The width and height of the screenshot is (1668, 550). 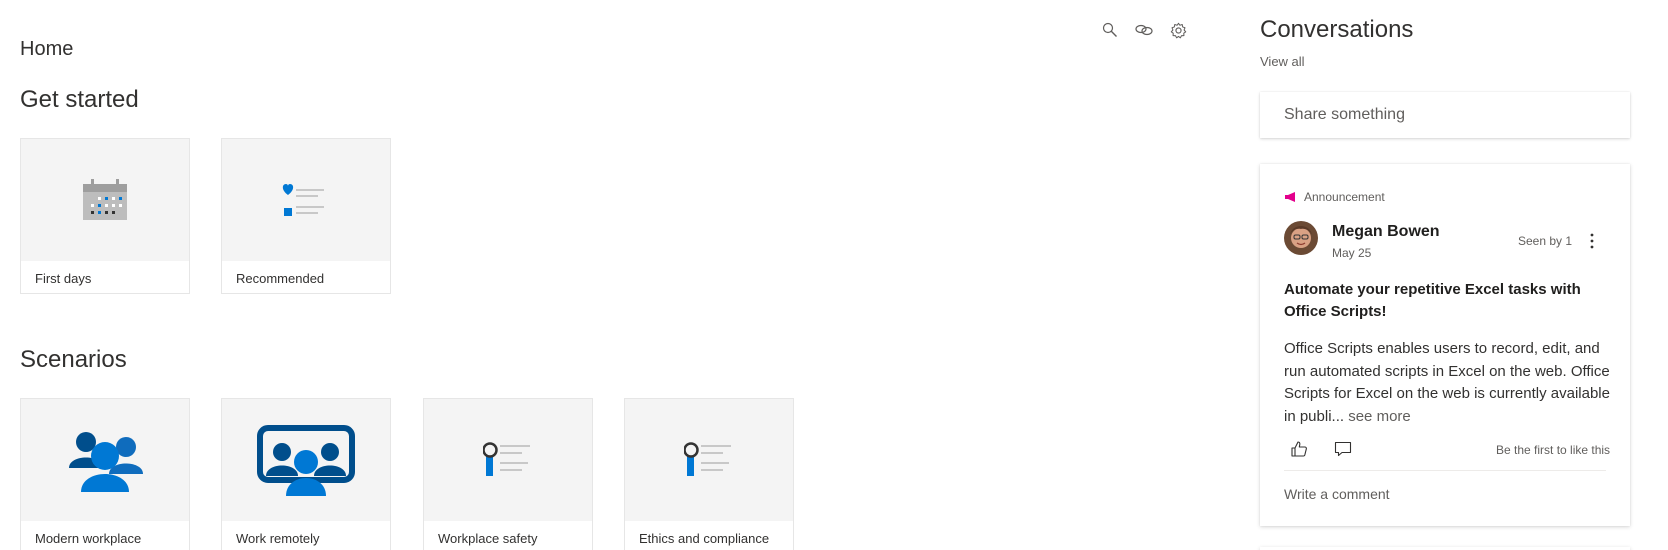 I want to click on tile-label: Workplace safety, so click(x=488, y=538).